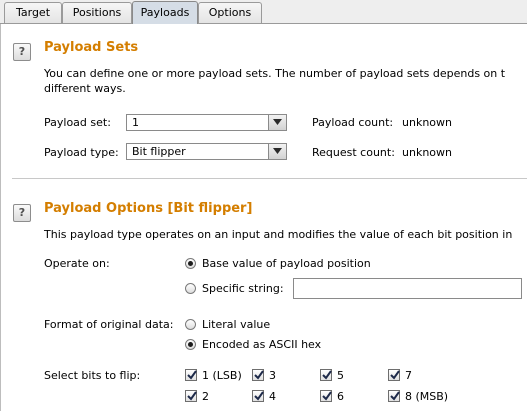 This screenshot has width=527, height=411. Describe the element at coordinates (236, 324) in the screenshot. I see `format-literal-label: Literal value` at that location.